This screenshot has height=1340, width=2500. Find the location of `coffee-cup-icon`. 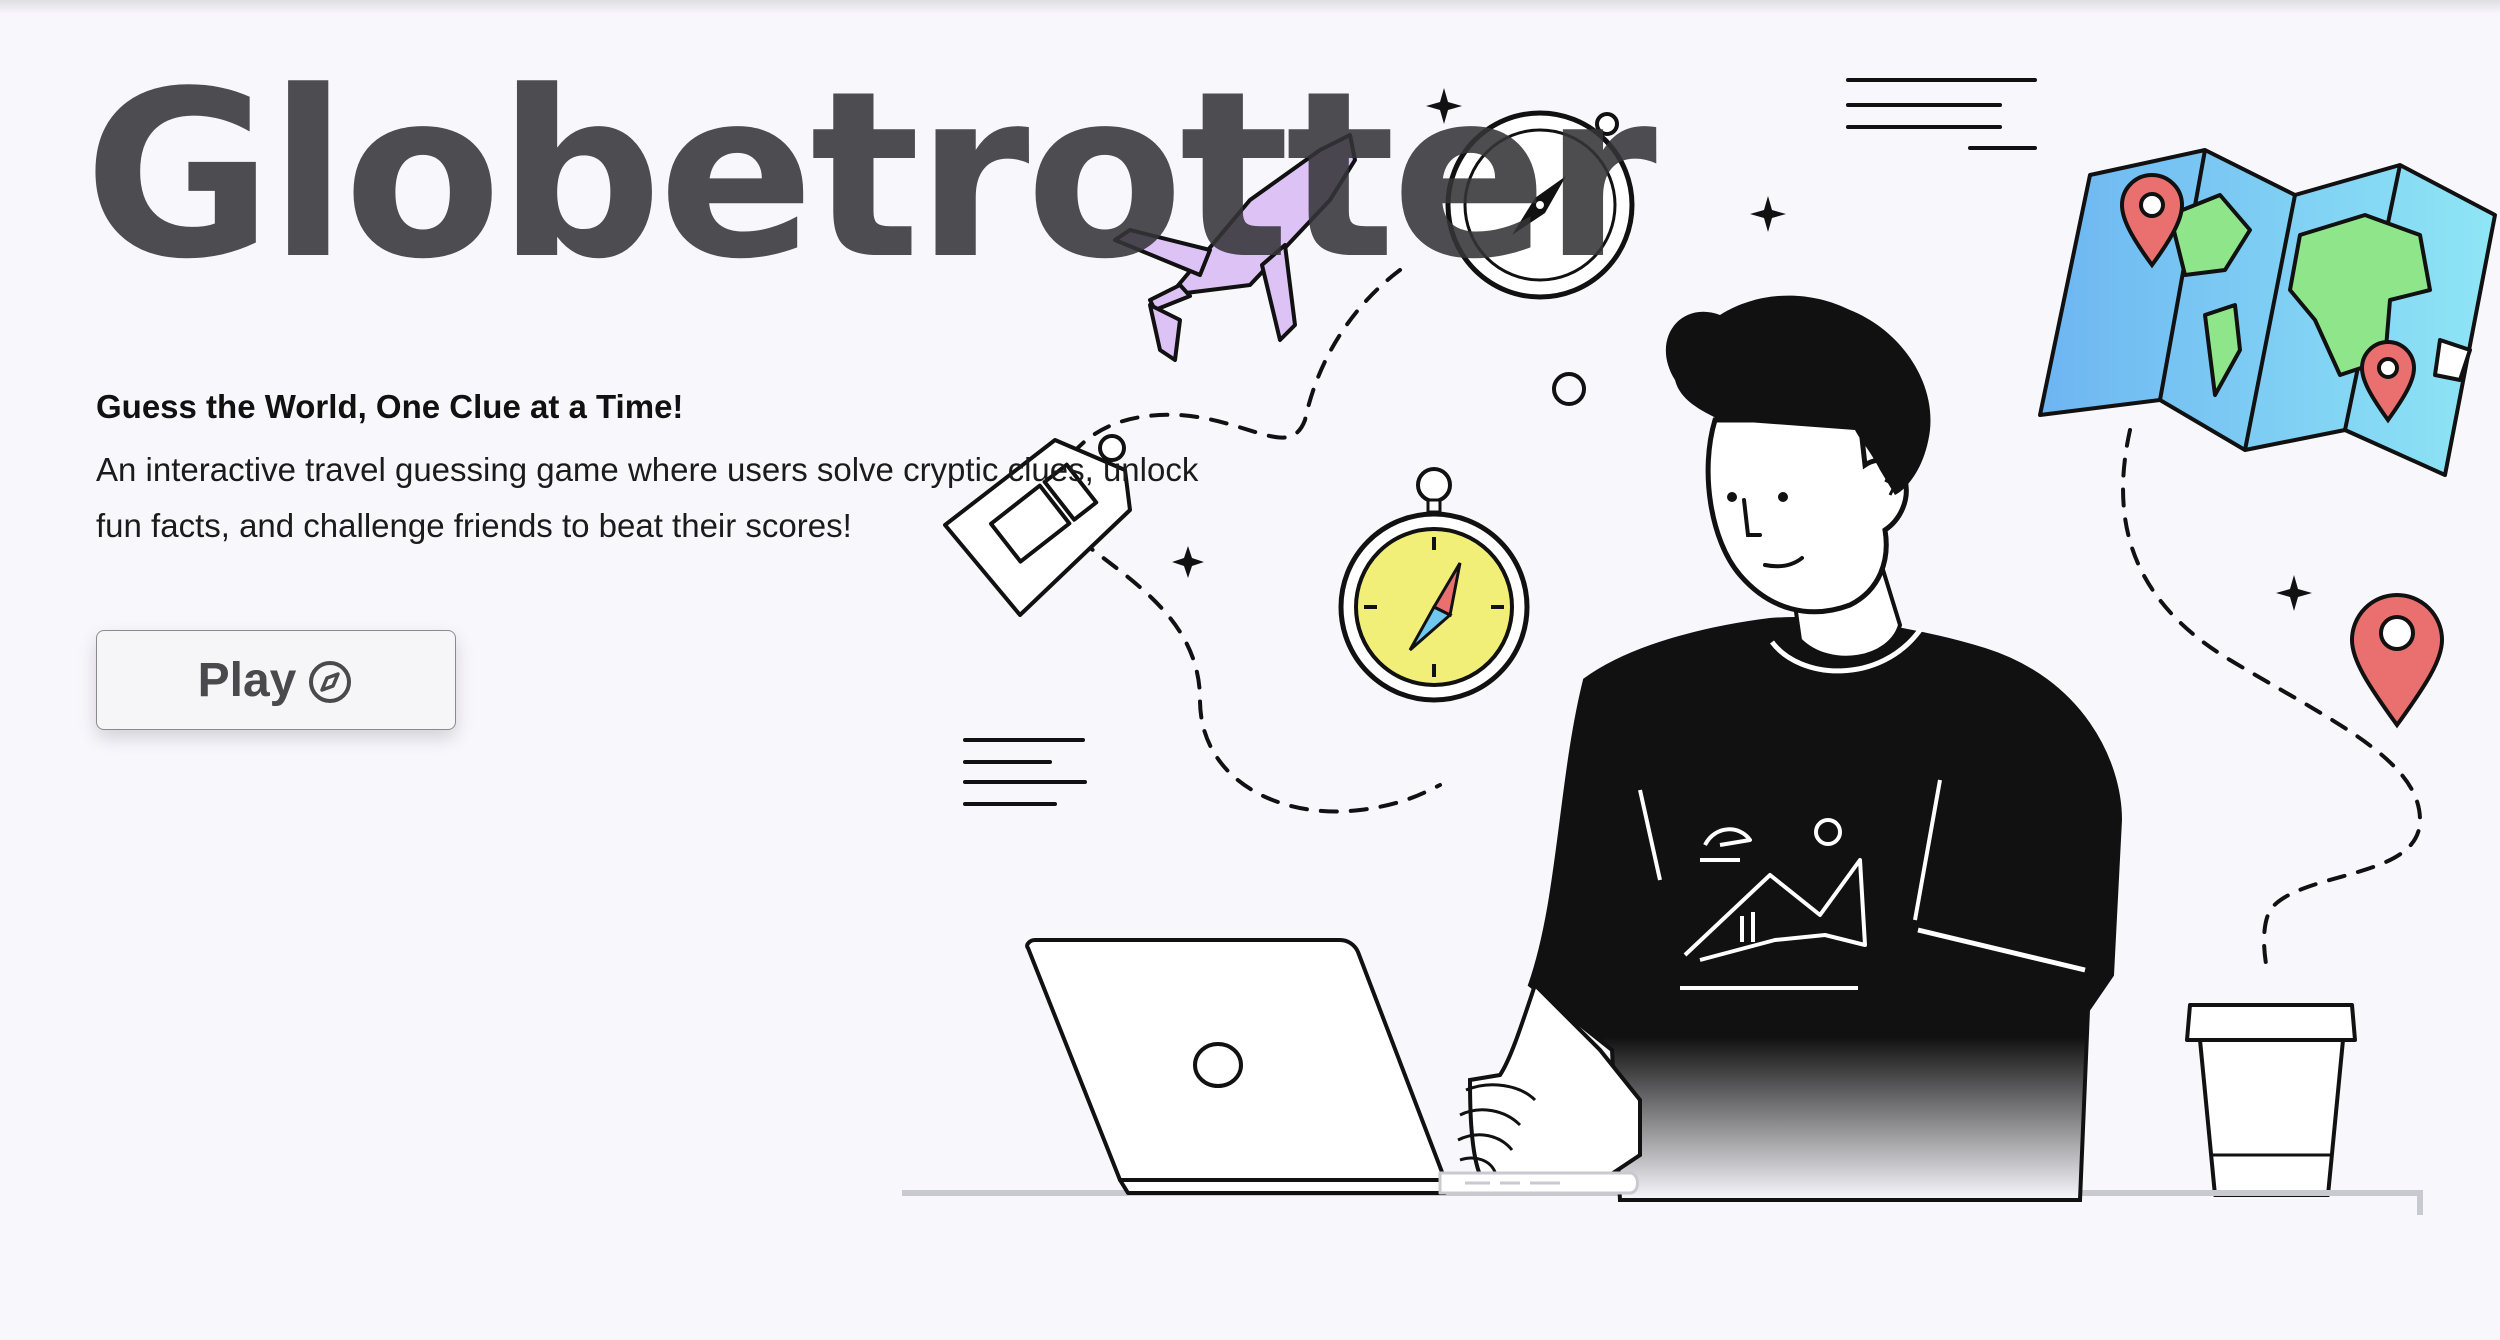

coffee-cup-icon is located at coordinates (2271, 1100).